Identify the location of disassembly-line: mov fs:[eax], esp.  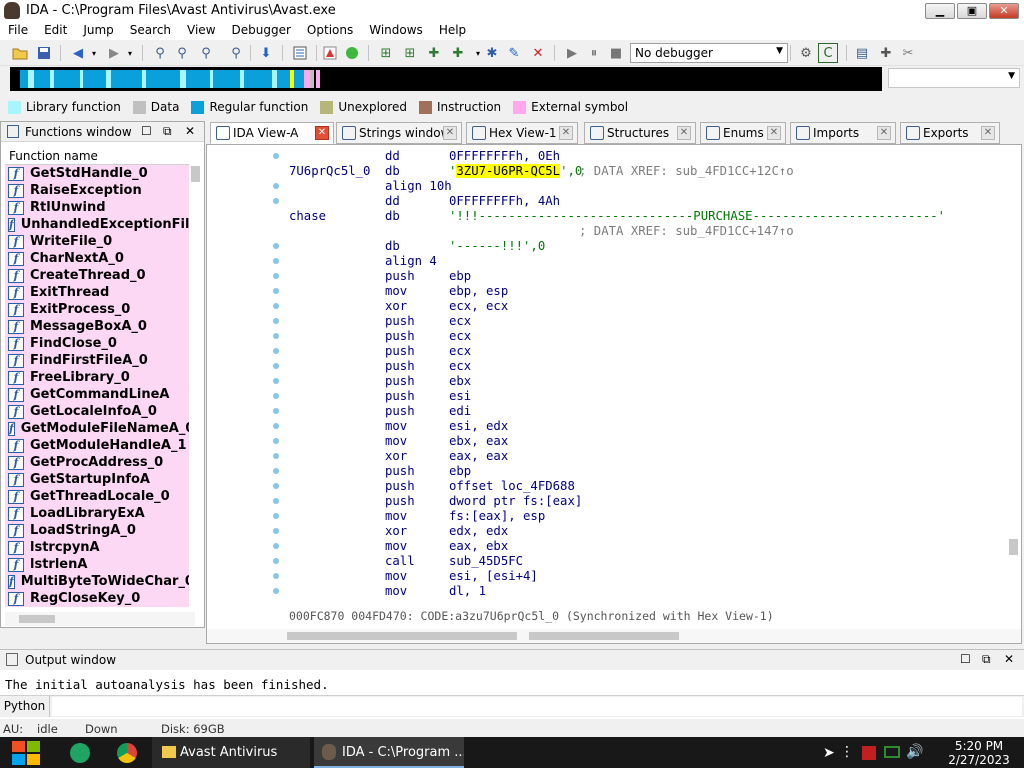
(649, 516).